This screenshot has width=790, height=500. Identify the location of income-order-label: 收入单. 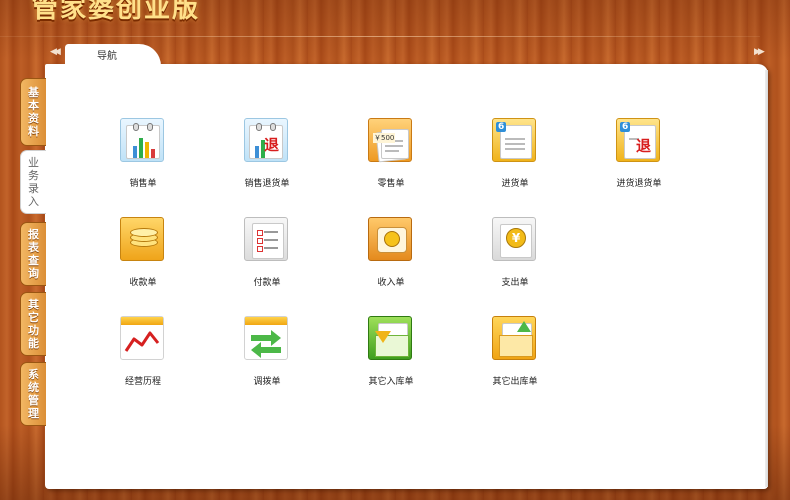
(391, 283).